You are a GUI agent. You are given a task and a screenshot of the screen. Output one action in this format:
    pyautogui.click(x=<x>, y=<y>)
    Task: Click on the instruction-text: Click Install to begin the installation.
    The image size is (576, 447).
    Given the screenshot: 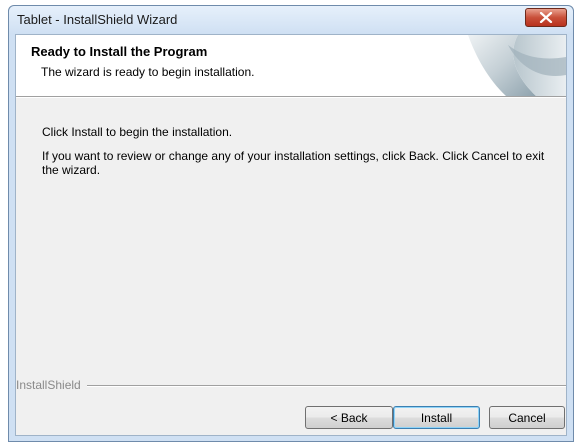 What is the action you would take?
    pyautogui.click(x=137, y=132)
    